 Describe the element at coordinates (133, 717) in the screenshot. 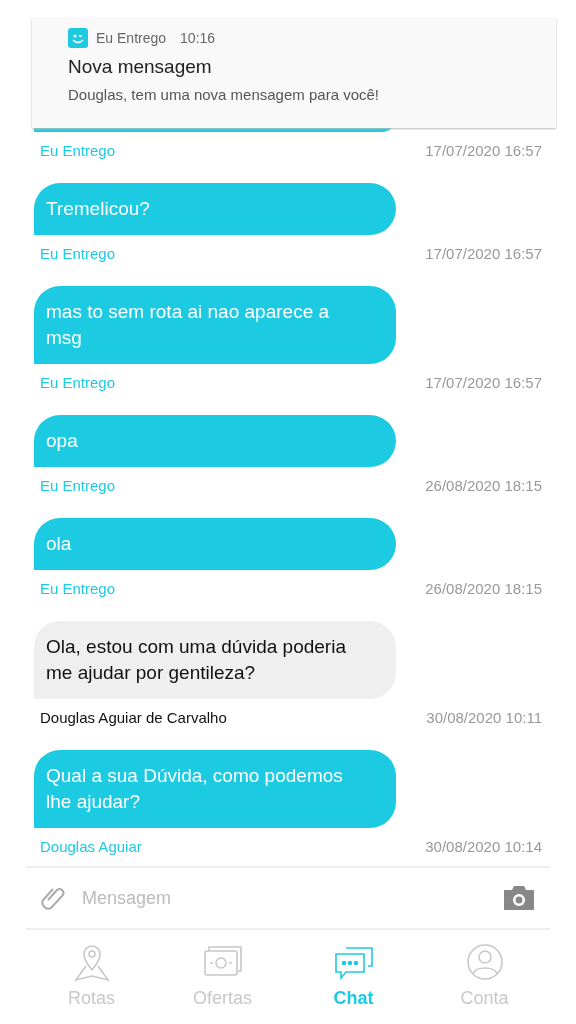

I see `sender-name: Douglas Aguiar de Carvalho` at that location.